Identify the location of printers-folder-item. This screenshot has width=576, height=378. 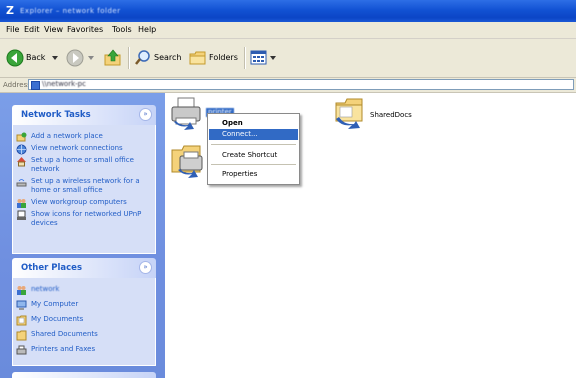
(188, 160).